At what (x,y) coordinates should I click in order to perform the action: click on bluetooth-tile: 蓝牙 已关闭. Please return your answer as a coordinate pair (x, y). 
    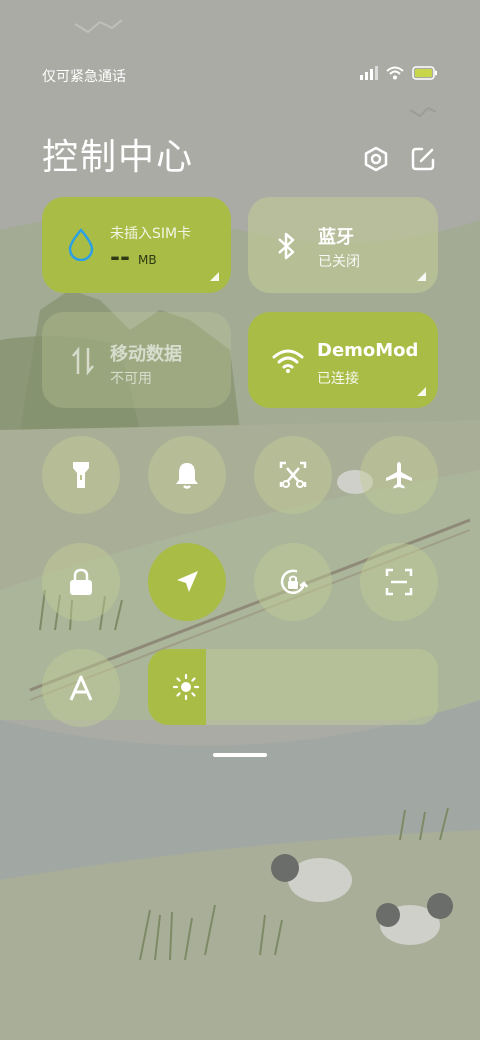
    Looking at the image, I should click on (343, 245).